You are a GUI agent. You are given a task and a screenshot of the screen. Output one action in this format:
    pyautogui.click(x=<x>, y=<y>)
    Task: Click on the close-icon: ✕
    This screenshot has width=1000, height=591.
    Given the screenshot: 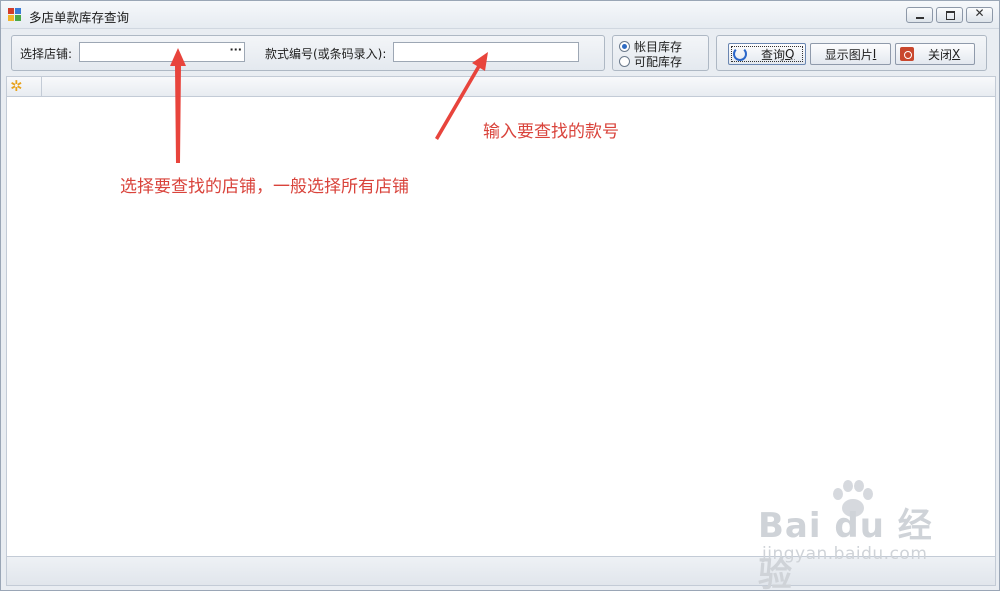 What is the action you would take?
    pyautogui.click(x=979, y=13)
    